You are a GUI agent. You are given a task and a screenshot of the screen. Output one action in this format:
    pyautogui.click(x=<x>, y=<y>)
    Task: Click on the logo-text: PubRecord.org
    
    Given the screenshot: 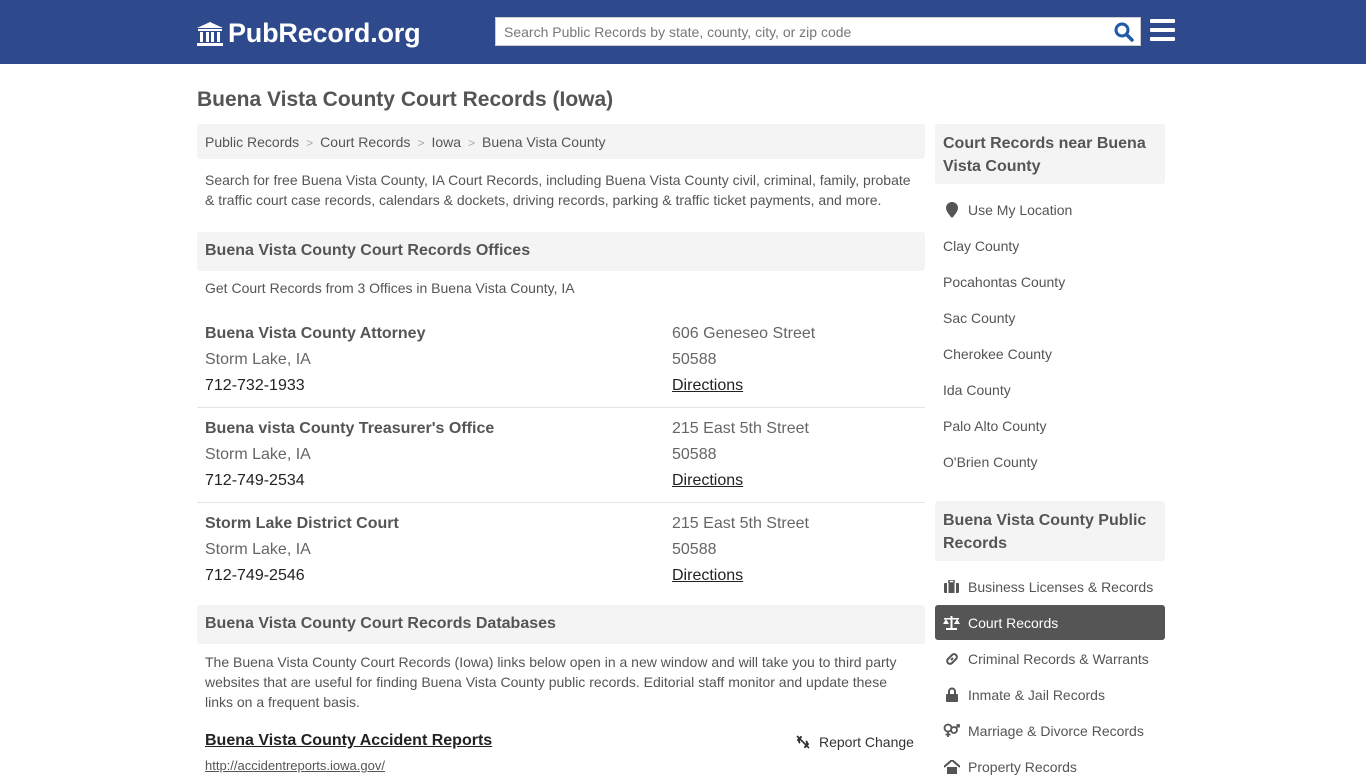 What is the action you would take?
    pyautogui.click(x=324, y=33)
    